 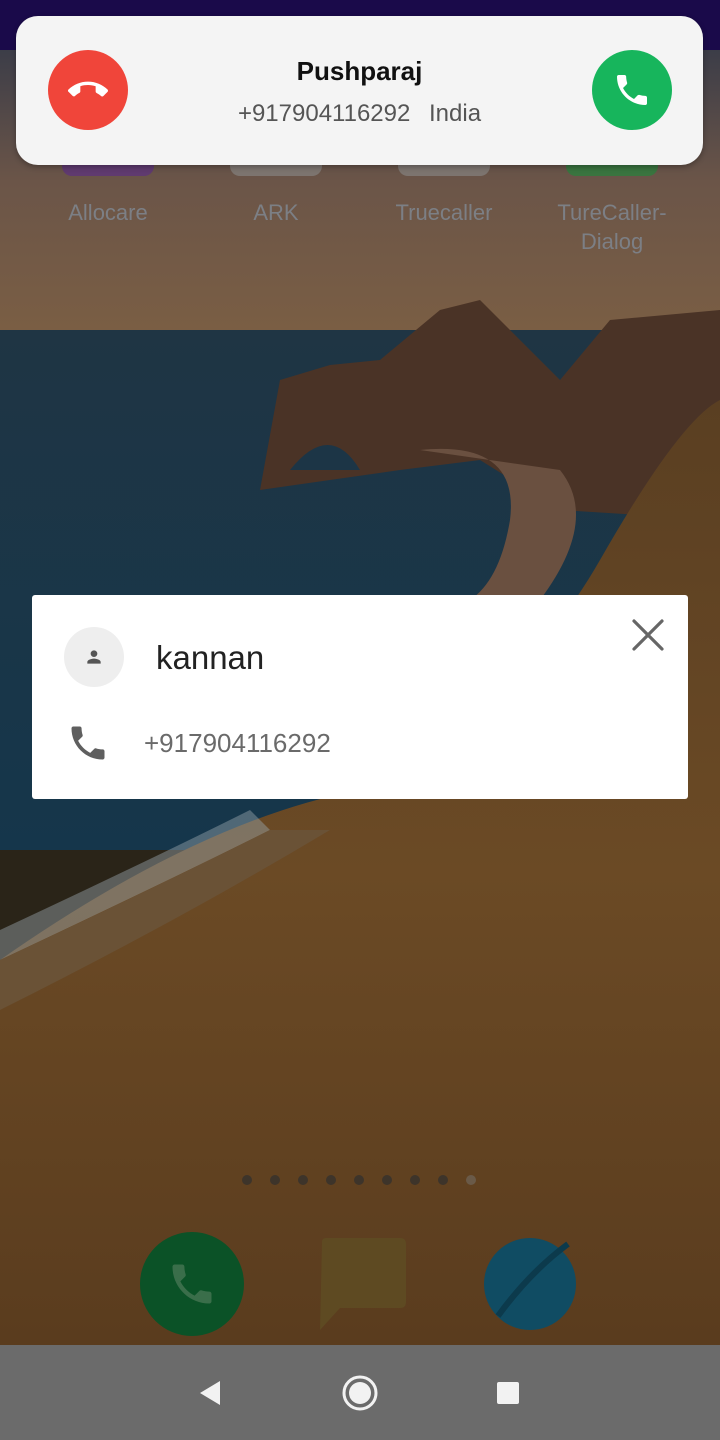 I want to click on app-label: Allocare, so click(x=108, y=212).